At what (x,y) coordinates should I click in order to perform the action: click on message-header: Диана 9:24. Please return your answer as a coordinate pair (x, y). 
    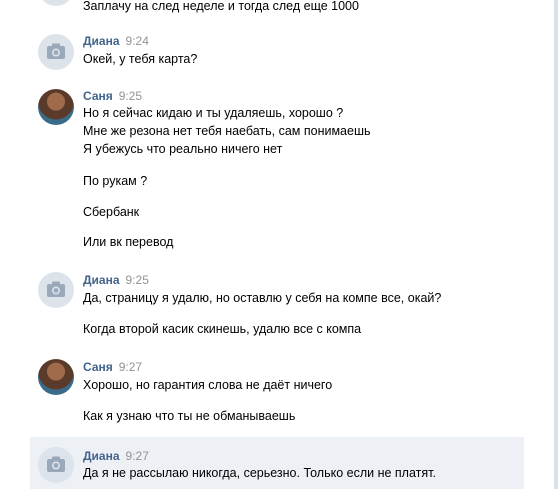
    Looking at the image, I should click on (116, 41).